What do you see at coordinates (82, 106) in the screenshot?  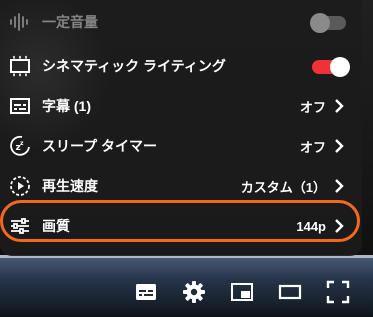 I see `subtitle-track-count: (1)` at bounding box center [82, 106].